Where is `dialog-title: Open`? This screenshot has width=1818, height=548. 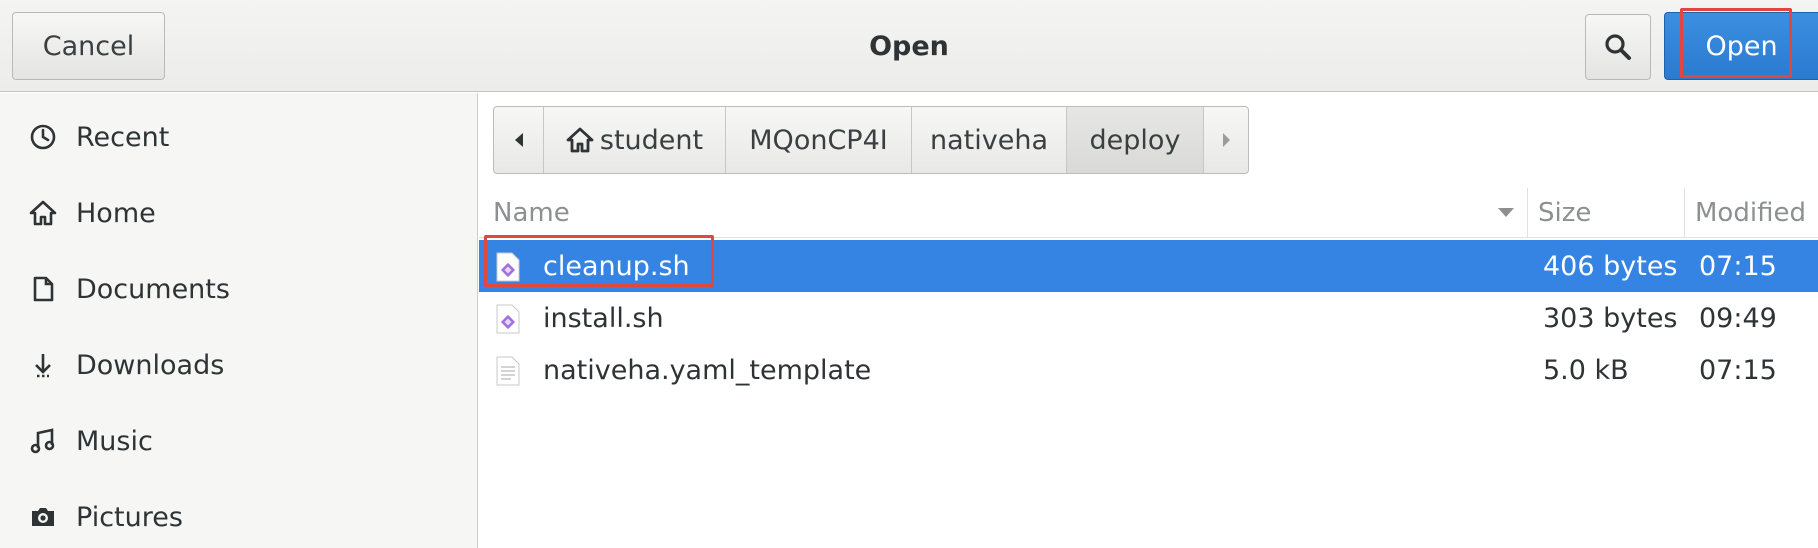 dialog-title: Open is located at coordinates (909, 46).